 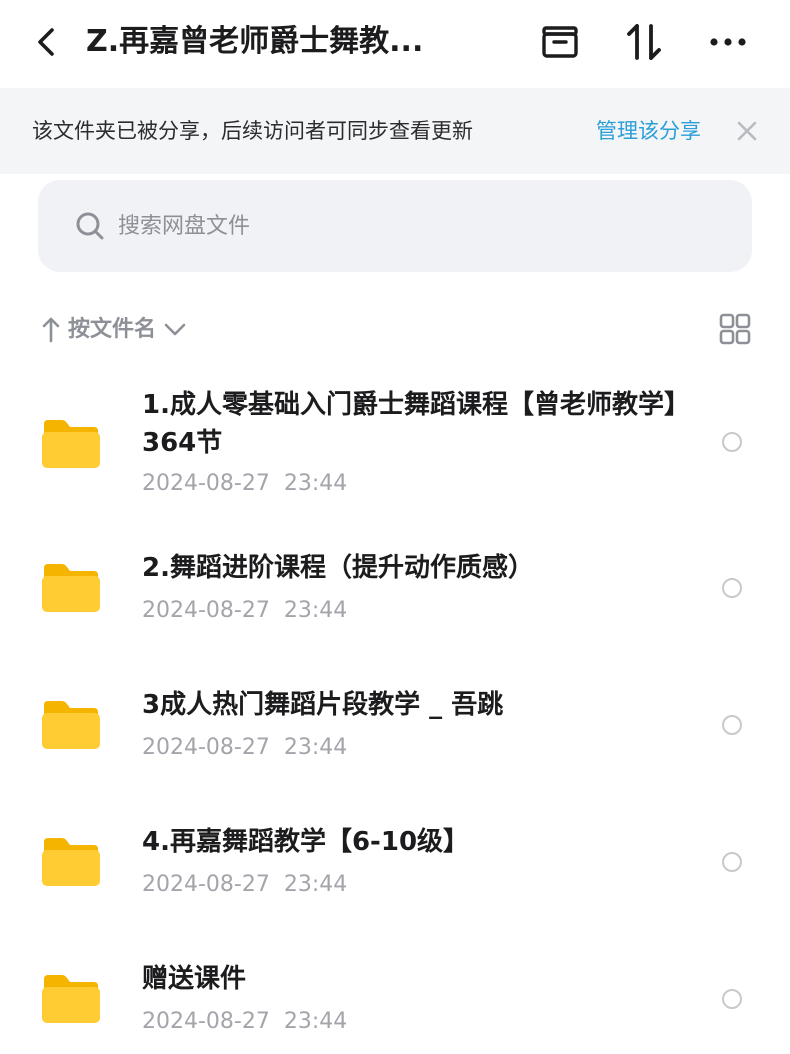 What do you see at coordinates (48, 42) in the screenshot?
I see `chevron-left-icon` at bounding box center [48, 42].